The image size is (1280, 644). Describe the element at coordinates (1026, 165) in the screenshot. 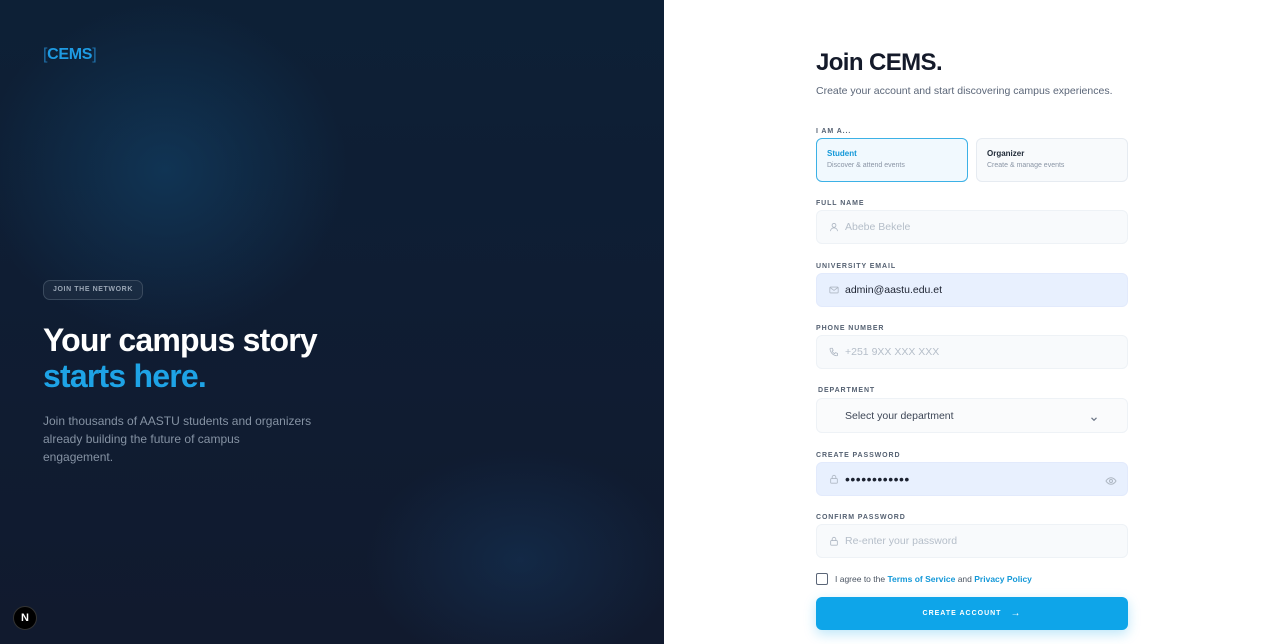

I see `role-organizer-desc: Create & manage events` at that location.